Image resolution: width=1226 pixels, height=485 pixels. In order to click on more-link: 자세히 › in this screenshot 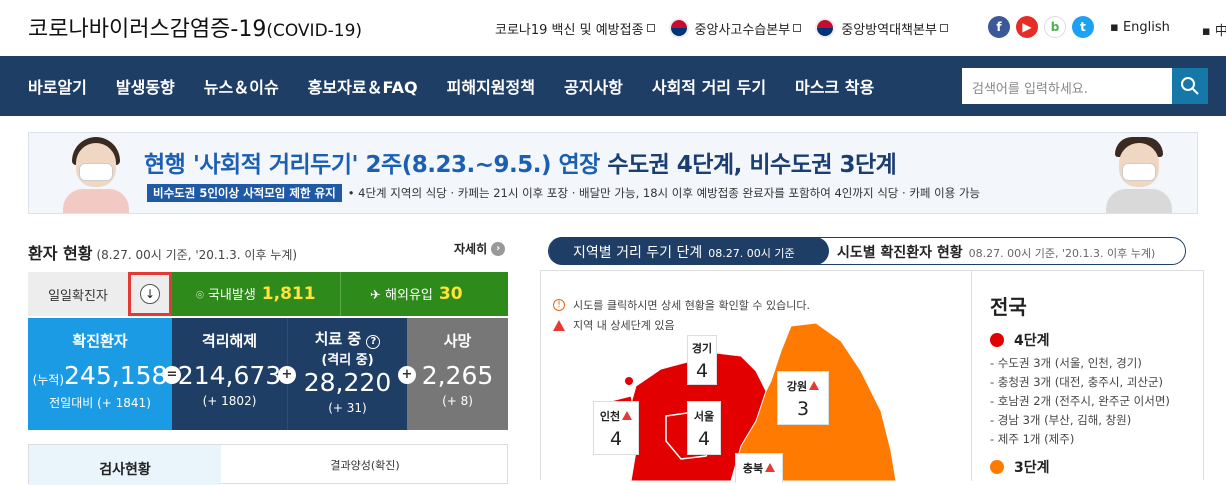, I will do `click(480, 248)`.